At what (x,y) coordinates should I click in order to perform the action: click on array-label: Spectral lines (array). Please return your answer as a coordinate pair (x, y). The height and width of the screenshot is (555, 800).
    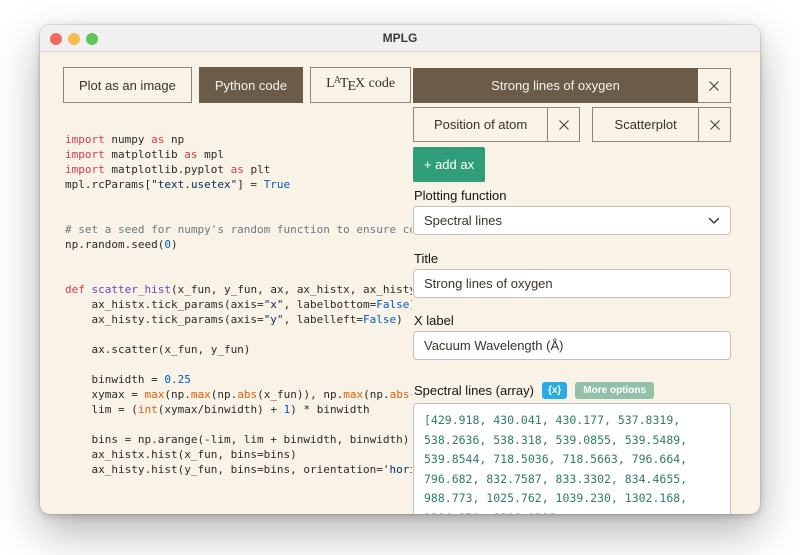
    Looking at the image, I should click on (474, 390).